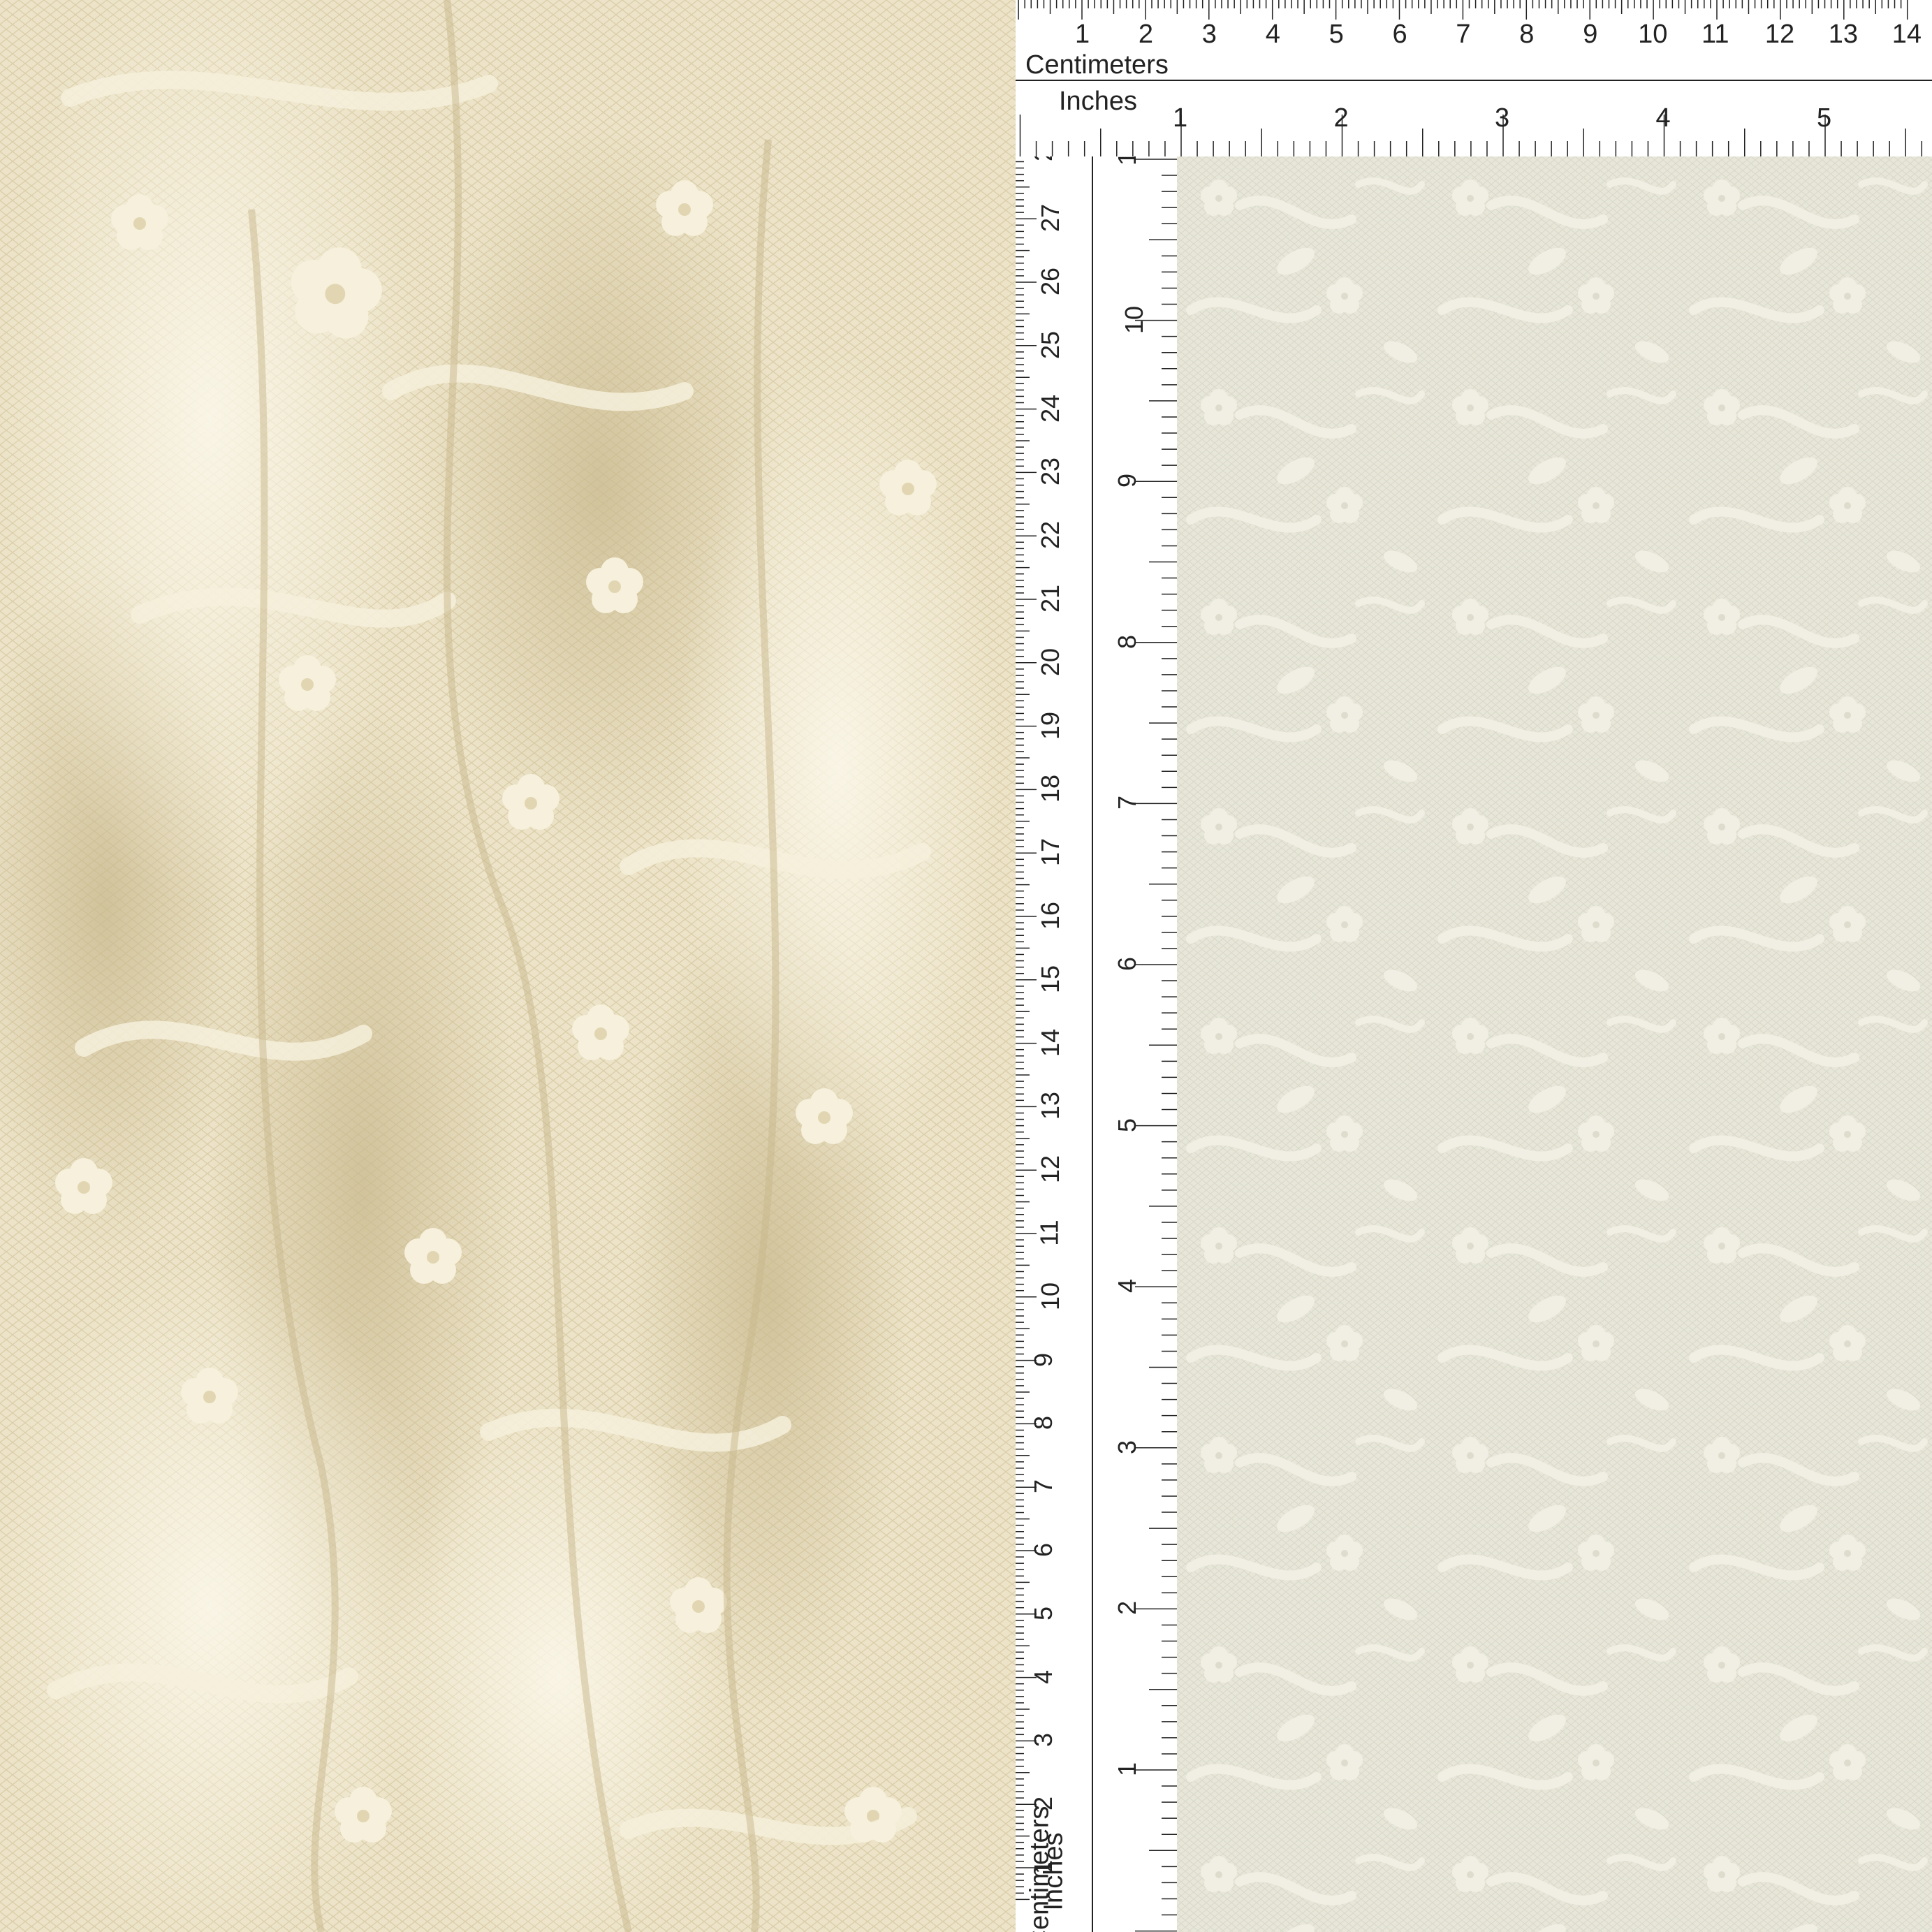 The width and height of the screenshot is (1932, 1932). What do you see at coordinates (1049, 1233) in the screenshot?
I see `left-cm-number: 11` at bounding box center [1049, 1233].